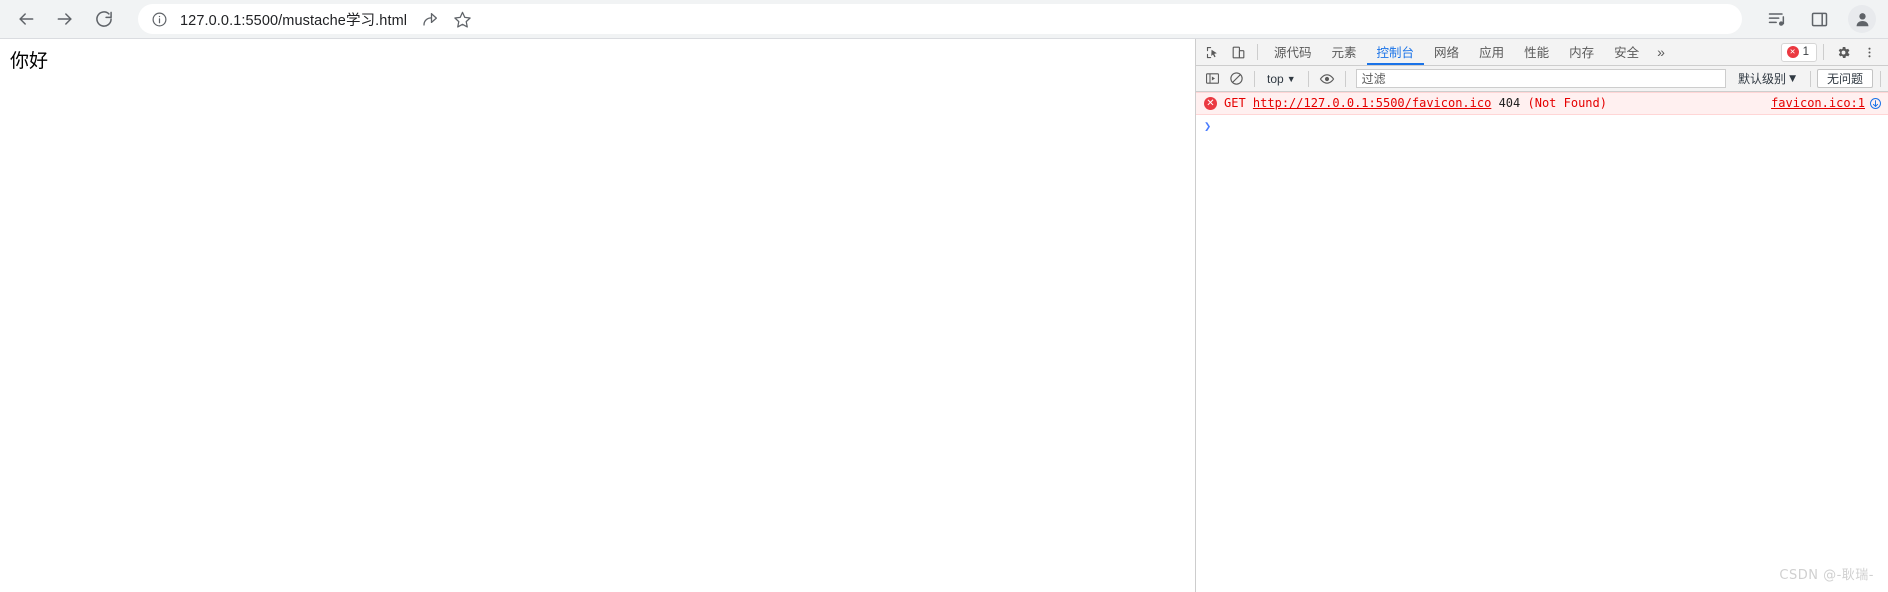 This screenshot has width=1888, height=592. I want to click on console-context-value: top, so click(1275, 78).